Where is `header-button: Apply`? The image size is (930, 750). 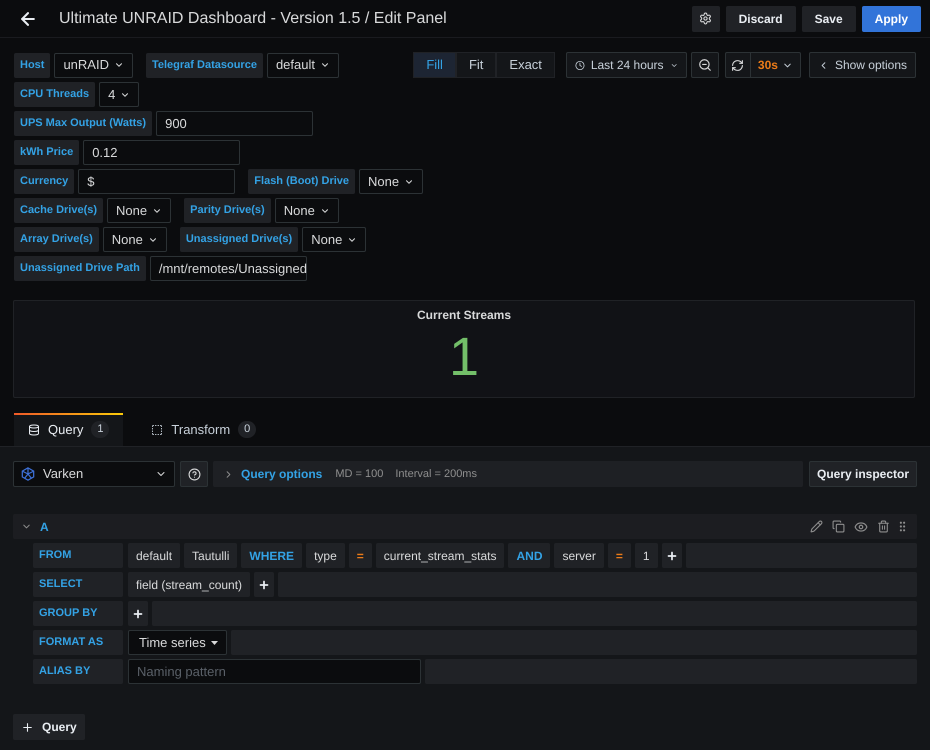
header-button: Apply is located at coordinates (891, 19).